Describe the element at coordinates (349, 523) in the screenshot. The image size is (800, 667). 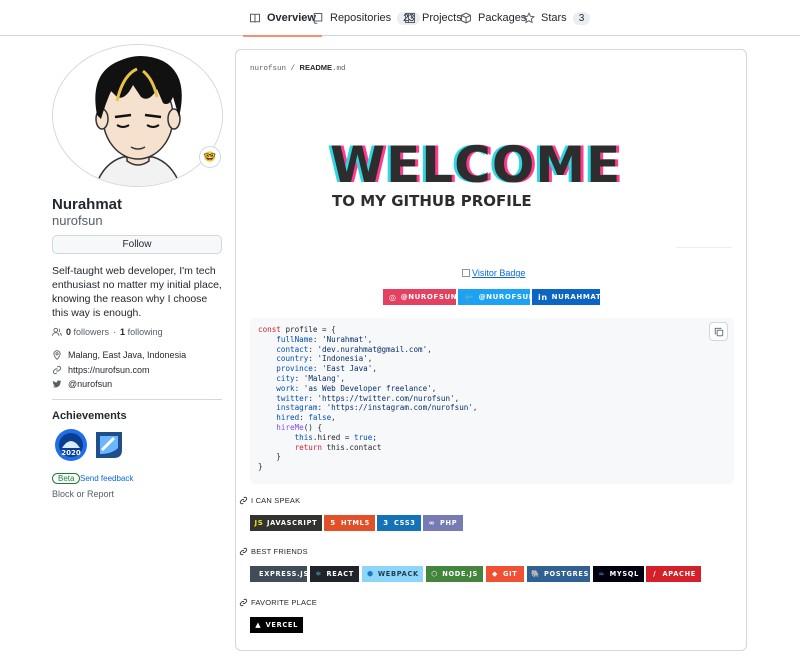
I see `speak-badge: 5 HTML5` at that location.